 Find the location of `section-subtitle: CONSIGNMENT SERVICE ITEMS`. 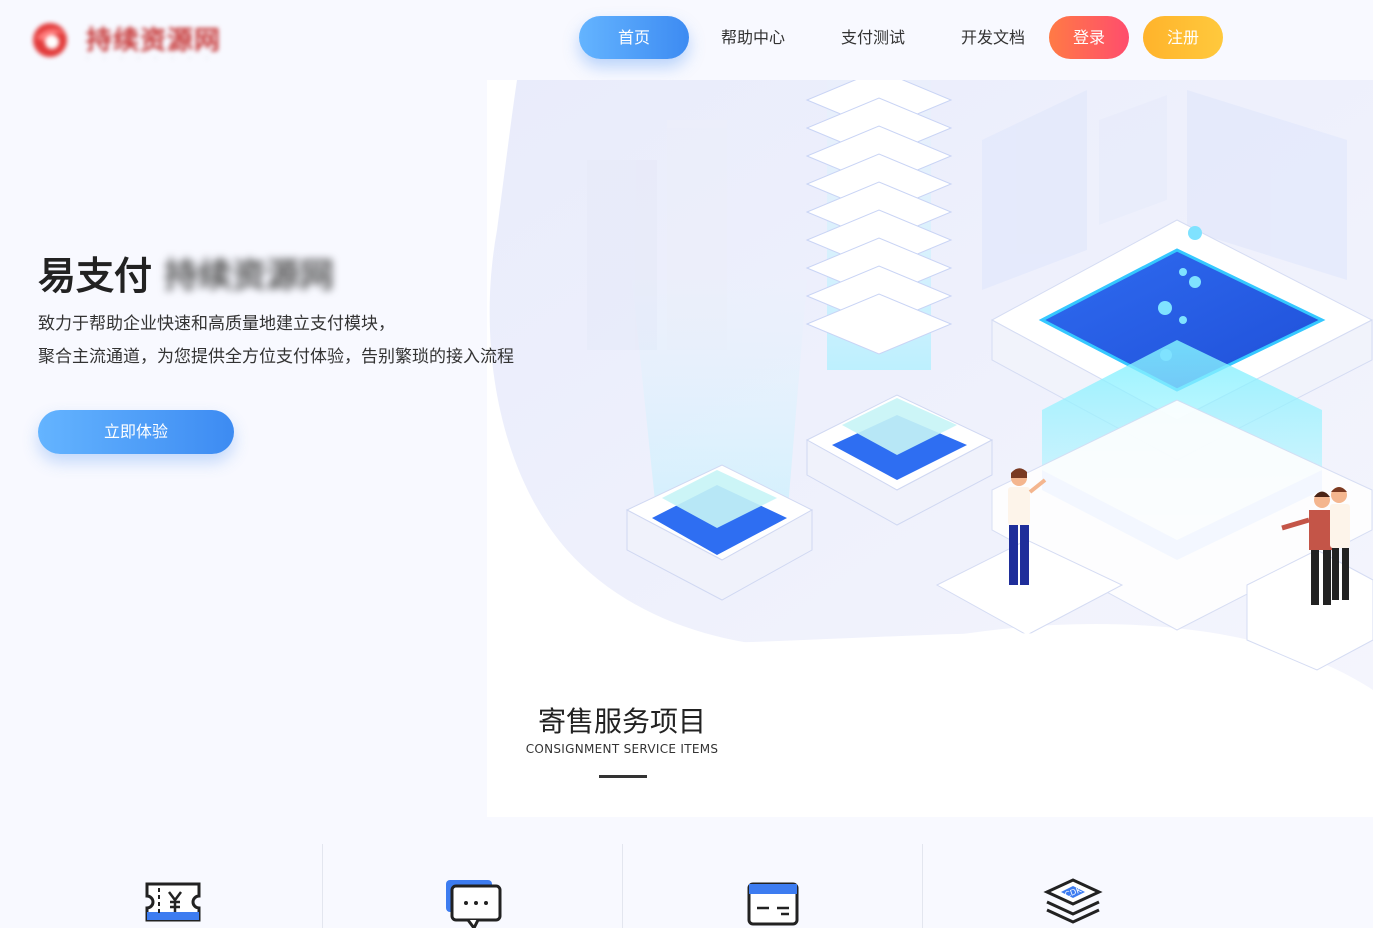

section-subtitle: CONSIGNMENT SERVICE ITEMS is located at coordinates (622, 749).